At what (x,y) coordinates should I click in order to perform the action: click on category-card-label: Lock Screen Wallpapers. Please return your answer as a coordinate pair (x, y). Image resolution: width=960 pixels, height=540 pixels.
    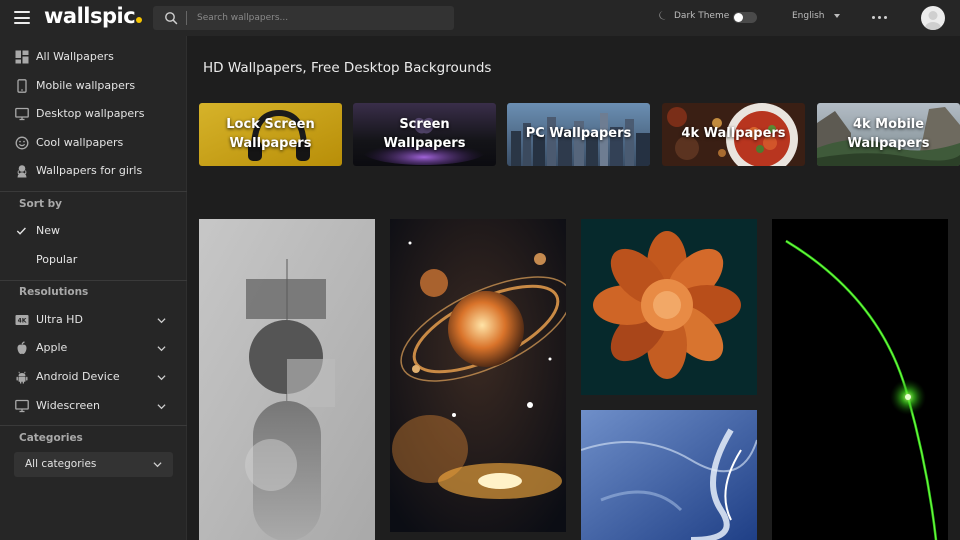
    Looking at the image, I should click on (270, 134).